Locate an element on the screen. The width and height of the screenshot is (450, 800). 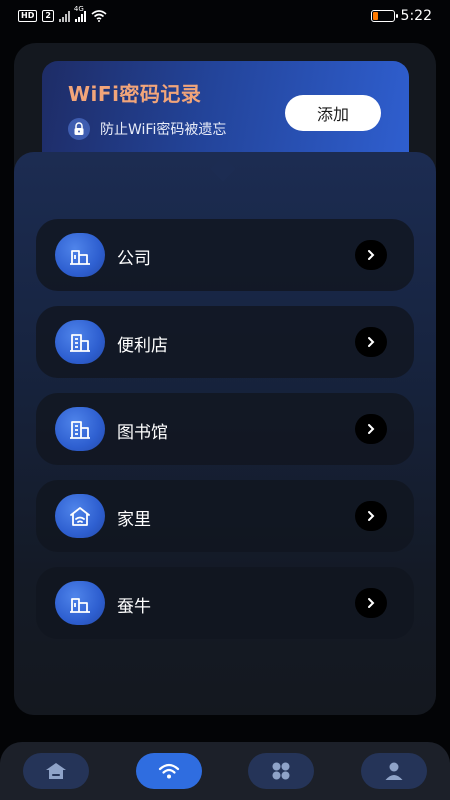
banner-subtitle-row: 防止WiFi密码被遗忘 is located at coordinates (147, 129).